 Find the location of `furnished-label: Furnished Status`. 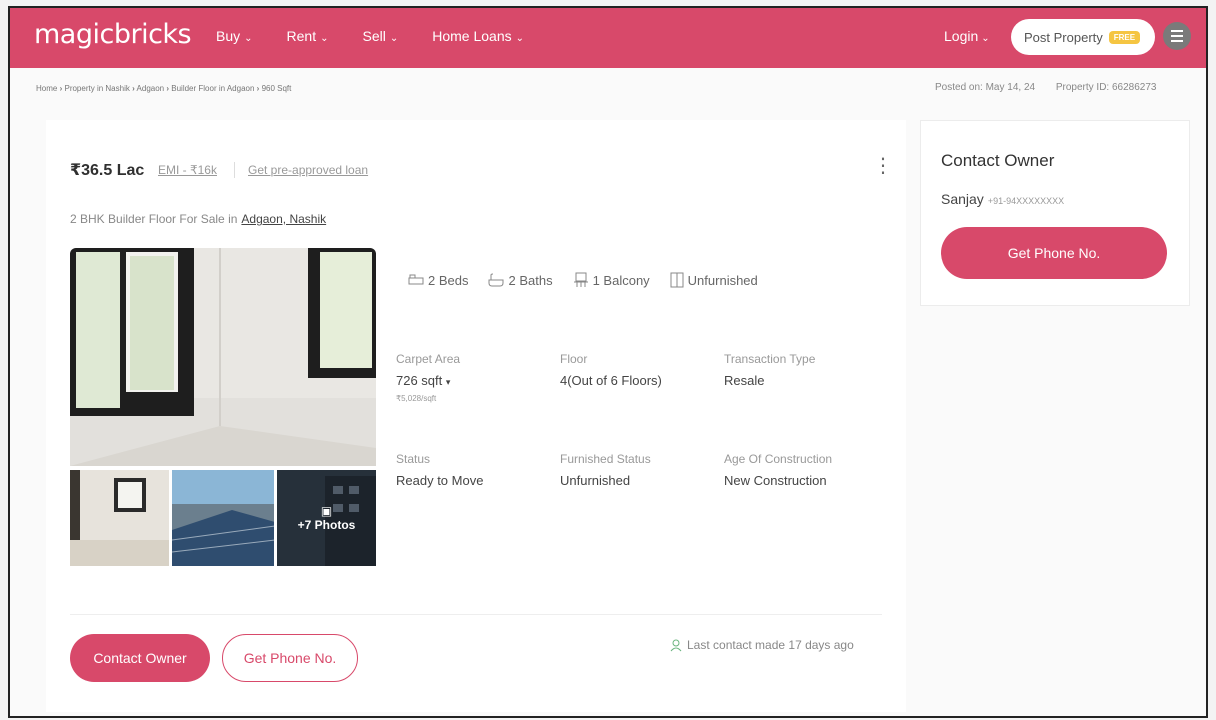

furnished-label: Furnished Status is located at coordinates (605, 459).